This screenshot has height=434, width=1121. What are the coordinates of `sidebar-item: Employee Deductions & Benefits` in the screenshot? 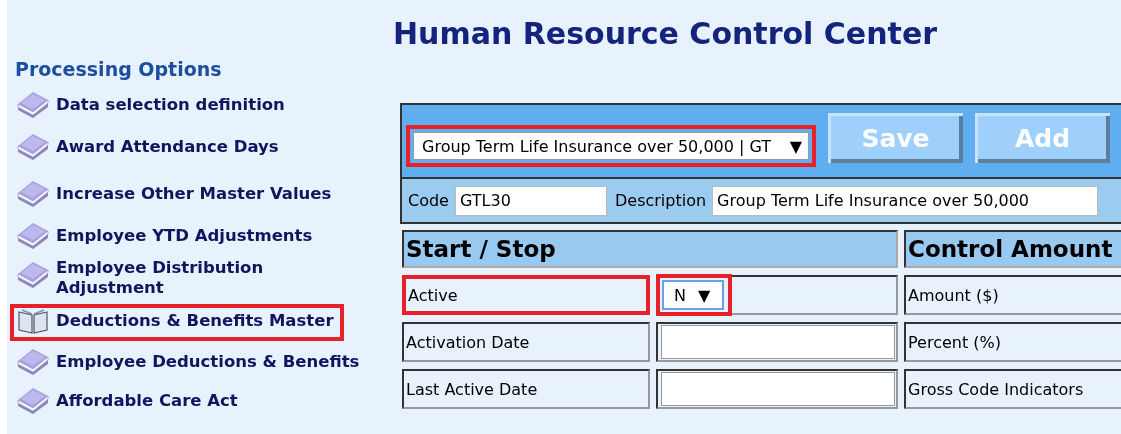 It's located at (190, 363).